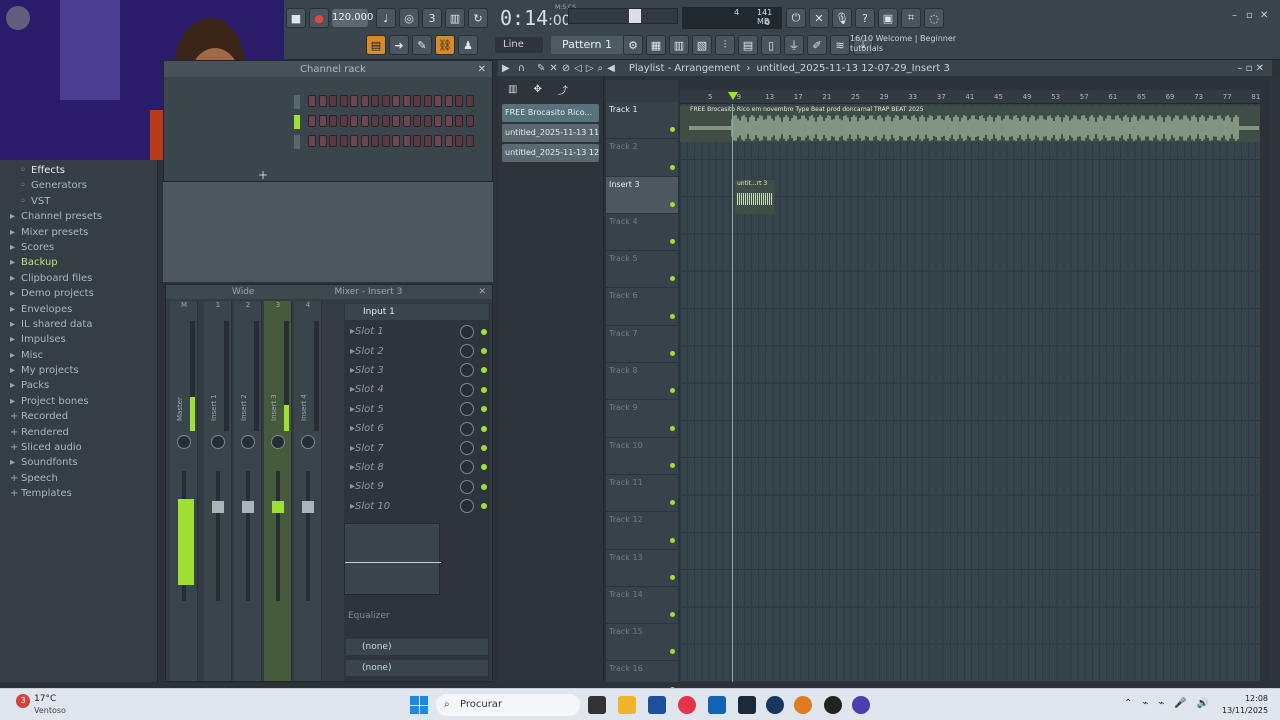 The image size is (1280, 720). What do you see at coordinates (755, 197) in the screenshot?
I see `small-audio-clip: untit...rt 3` at bounding box center [755, 197].